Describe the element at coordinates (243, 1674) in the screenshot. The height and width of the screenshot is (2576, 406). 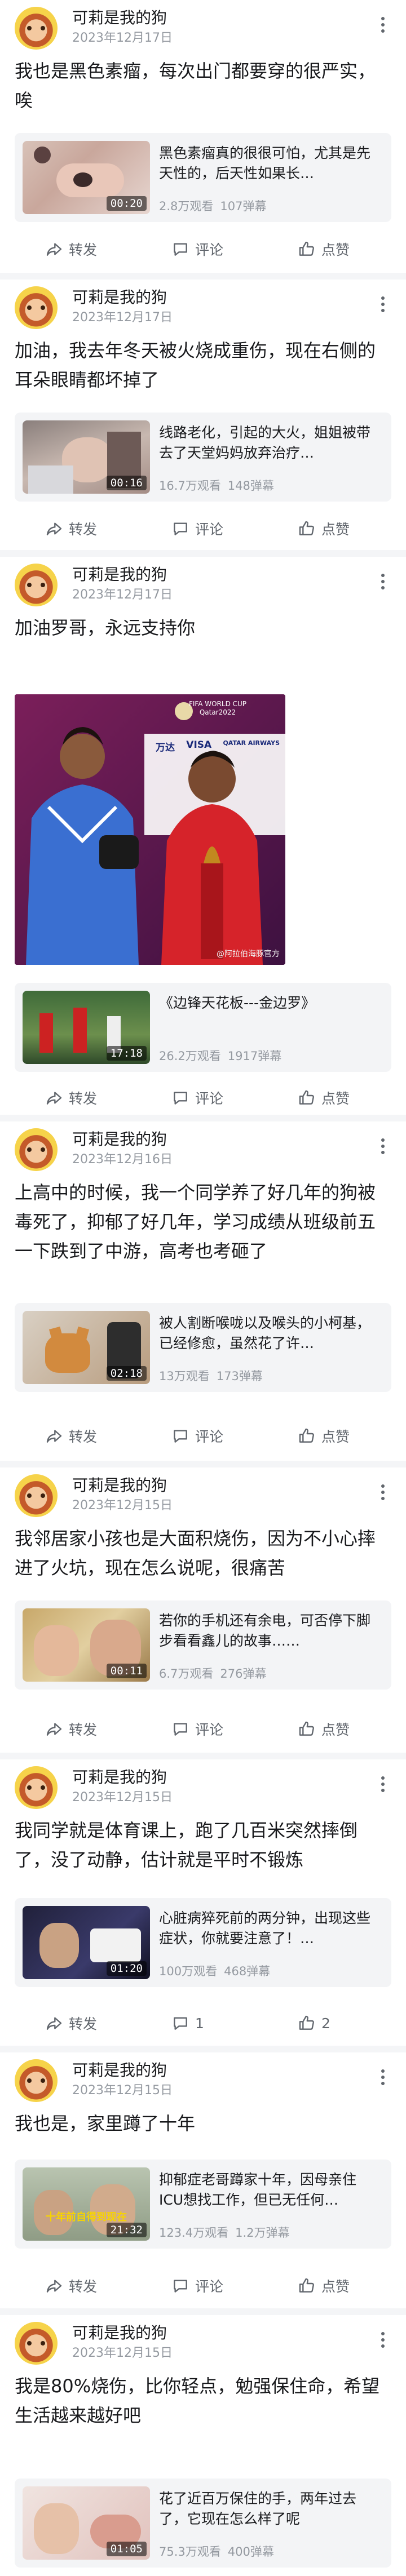
I see `danmaku-count: 276弹幕` at that location.